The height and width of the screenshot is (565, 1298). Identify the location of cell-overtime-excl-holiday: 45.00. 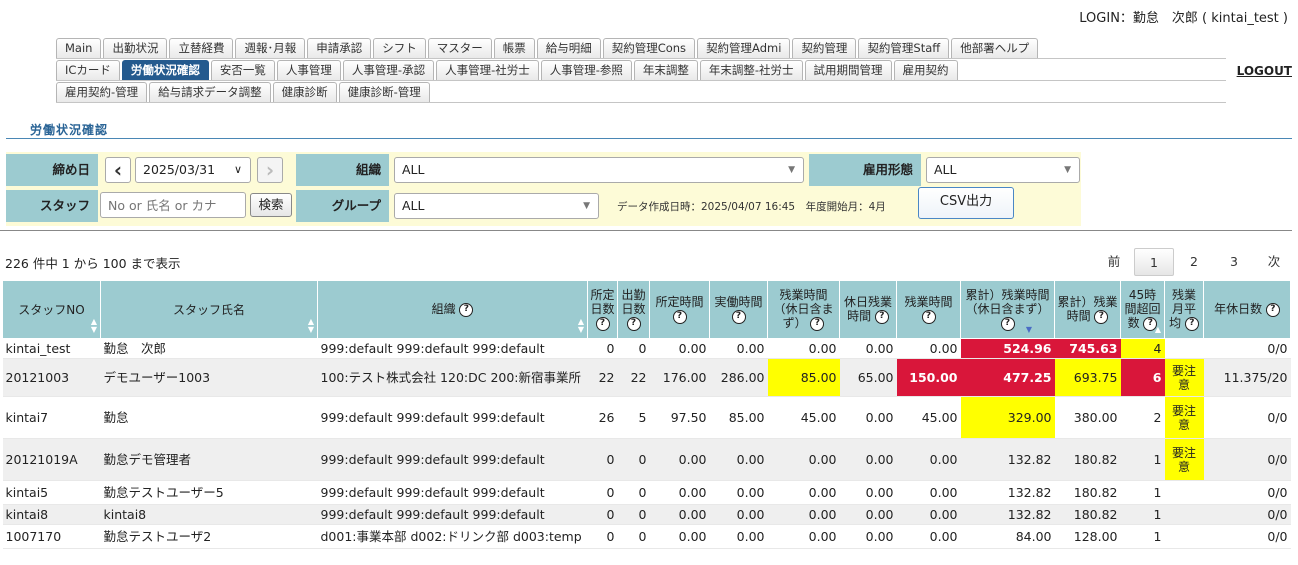
(803, 417).